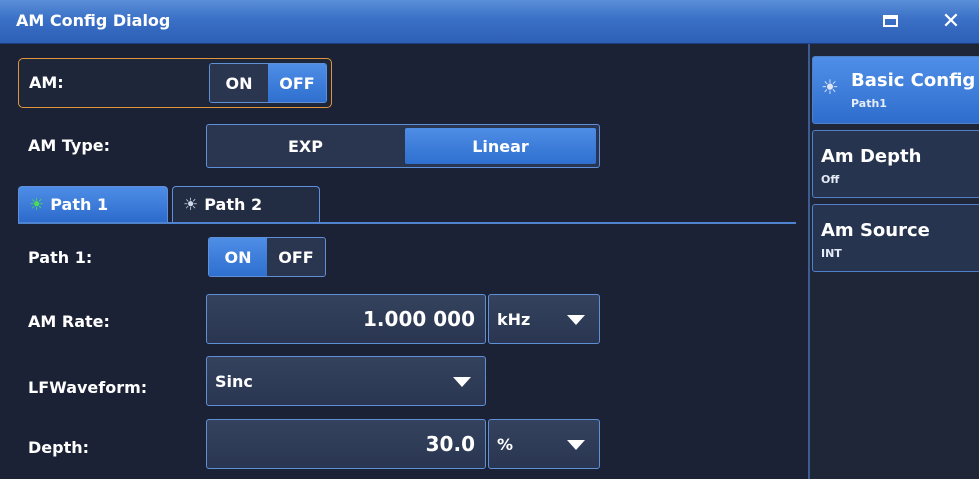 The image size is (979, 479). What do you see at coordinates (79, 204) in the screenshot?
I see `tab-label: Path 1` at bounding box center [79, 204].